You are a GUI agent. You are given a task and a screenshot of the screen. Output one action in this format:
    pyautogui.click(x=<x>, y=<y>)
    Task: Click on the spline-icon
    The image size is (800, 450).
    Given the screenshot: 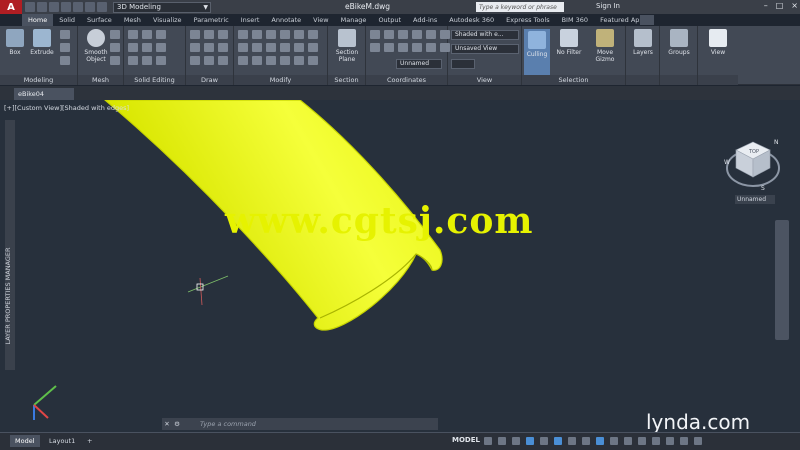 What is the action you would take?
    pyautogui.click(x=195, y=60)
    